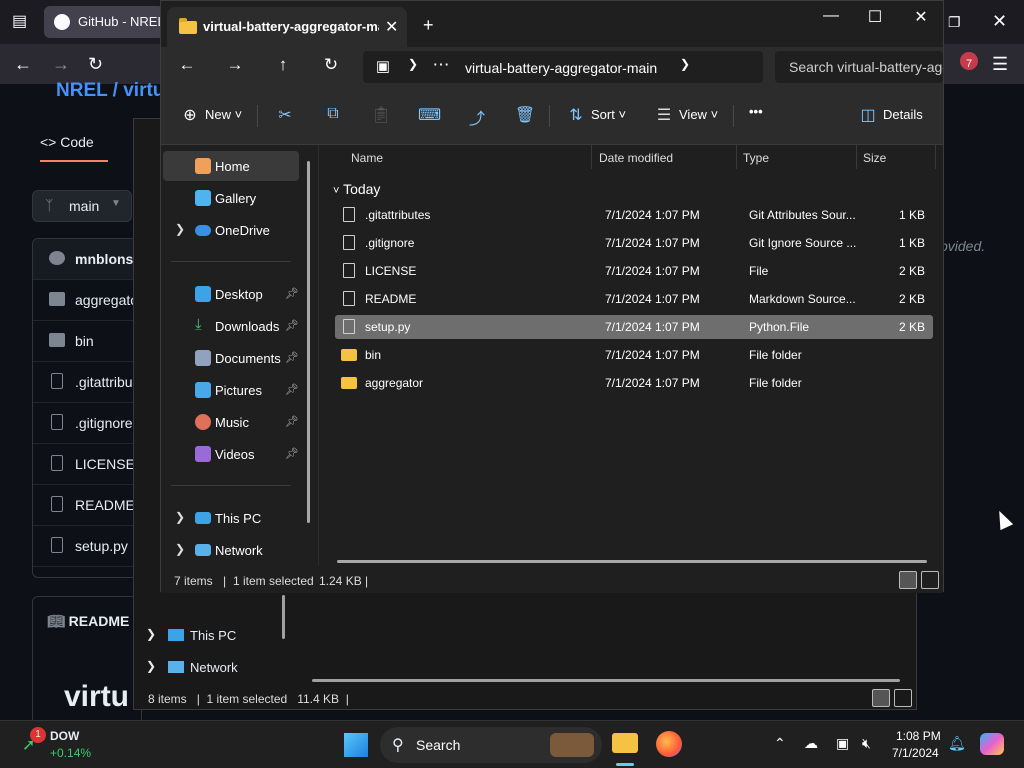 Image resolution: width=1024 pixels, height=768 pixels. What do you see at coordinates (915, 753) in the screenshot?
I see `clock-date: 7/1/2024` at bounding box center [915, 753].